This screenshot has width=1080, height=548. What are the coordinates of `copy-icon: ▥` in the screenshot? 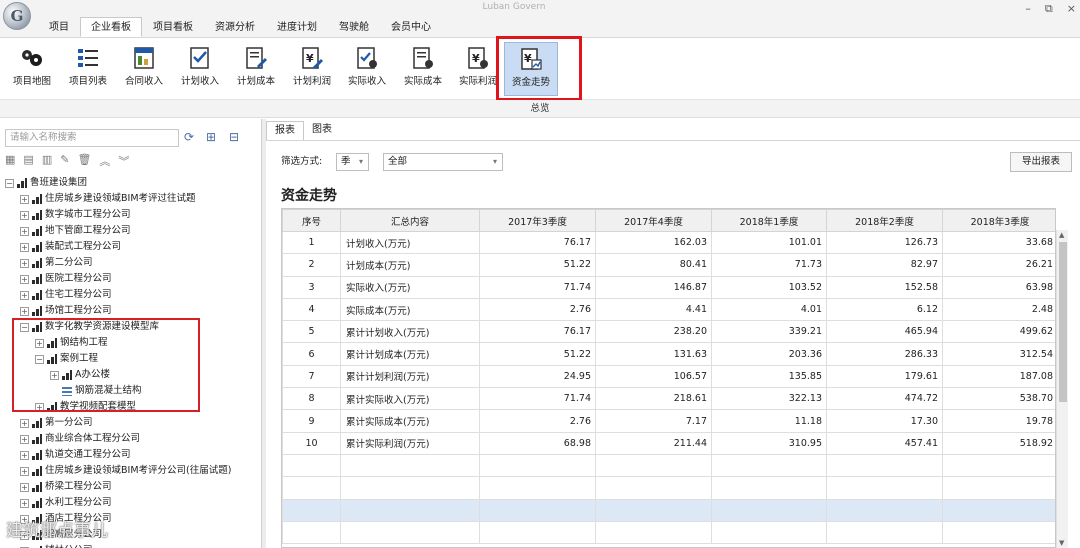 It's located at (47, 161).